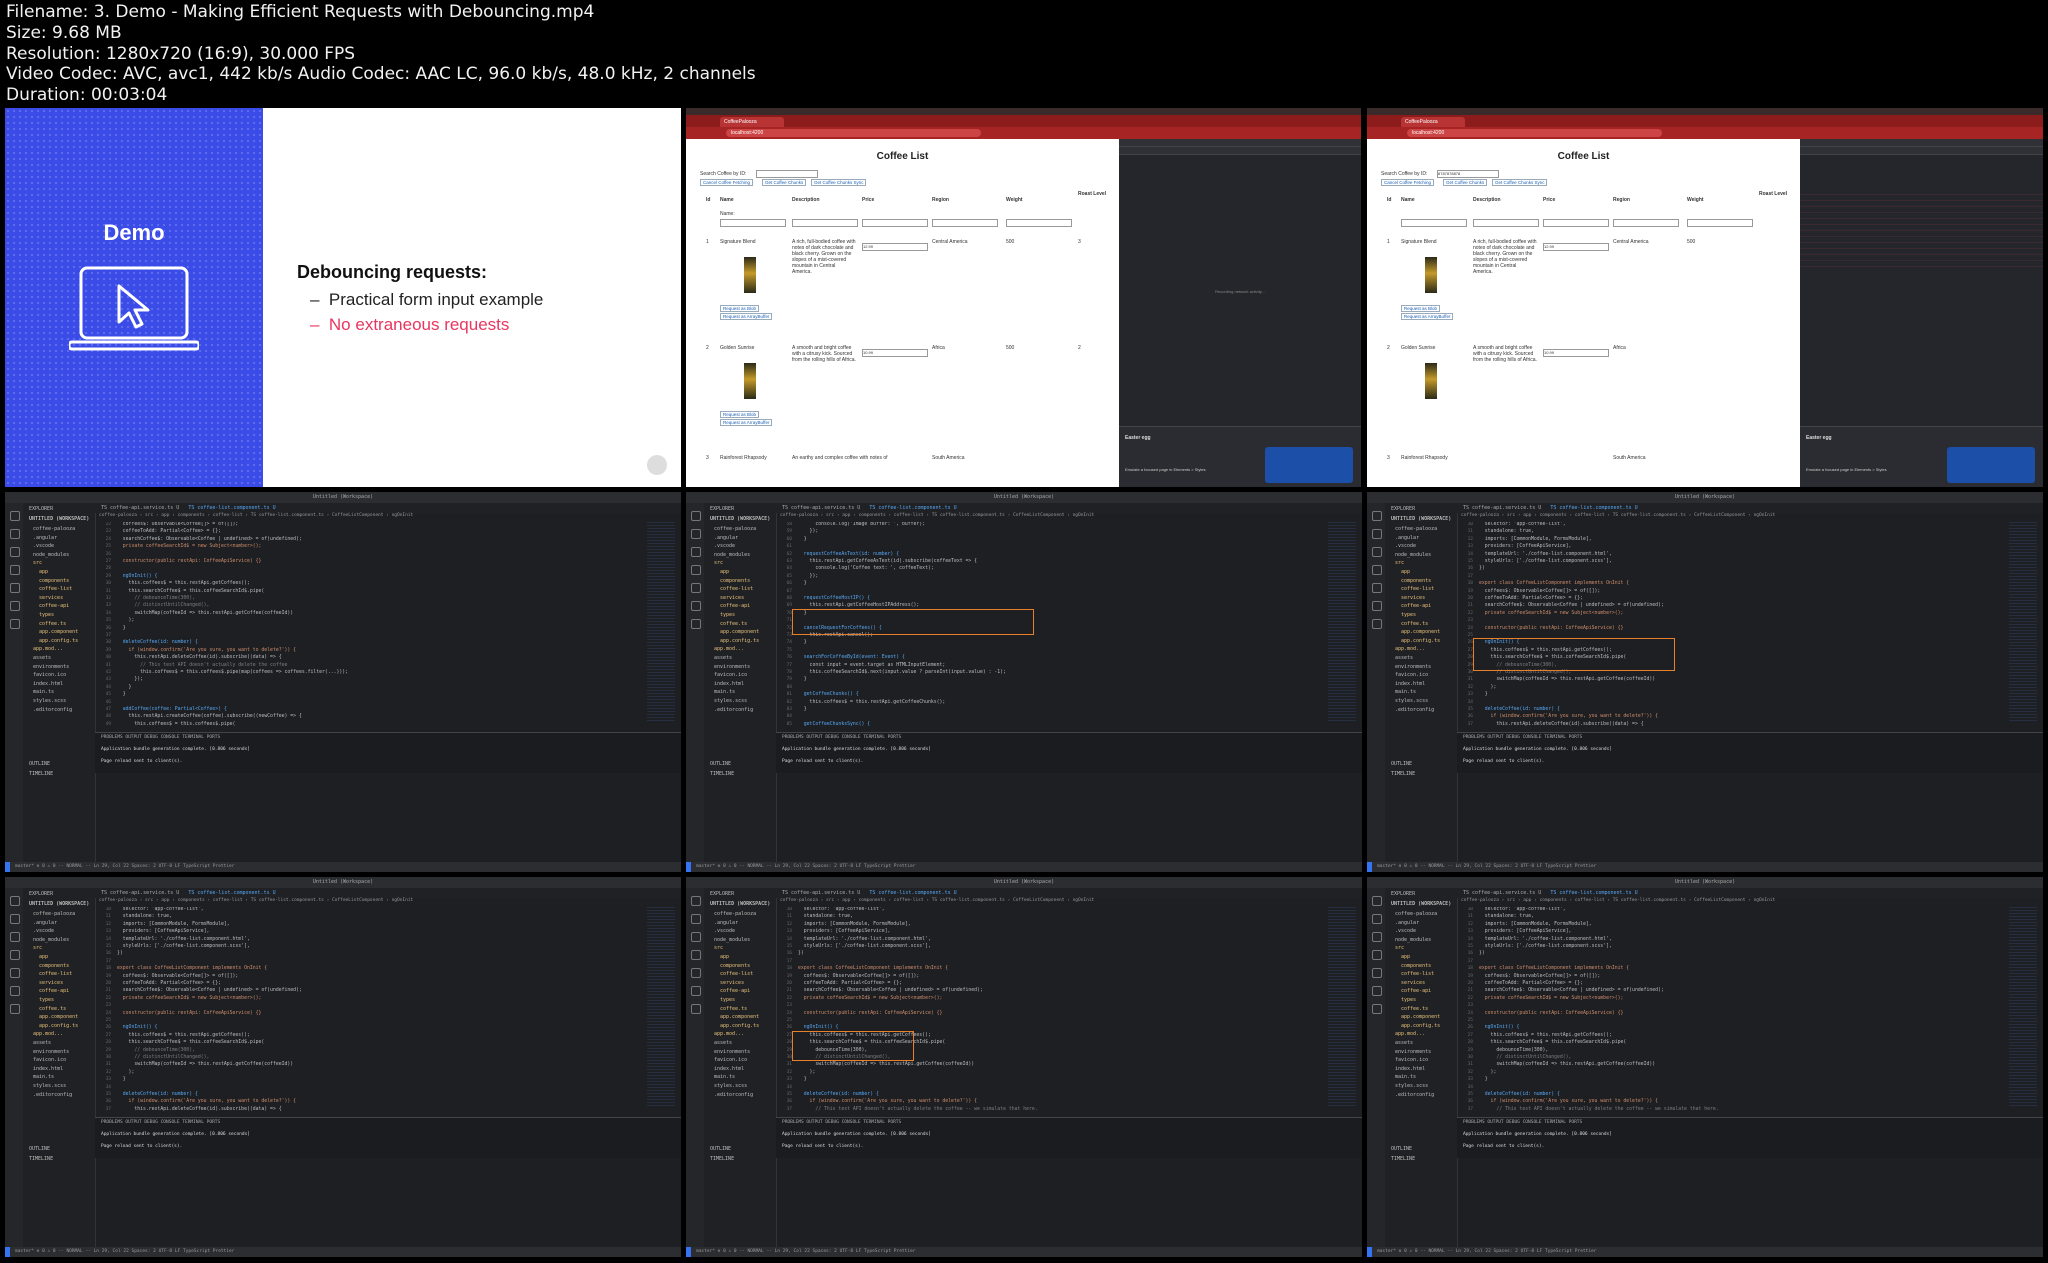 This screenshot has height=1263, width=2048. What do you see at coordinates (787, 174) in the screenshot?
I see `search-input` at bounding box center [787, 174].